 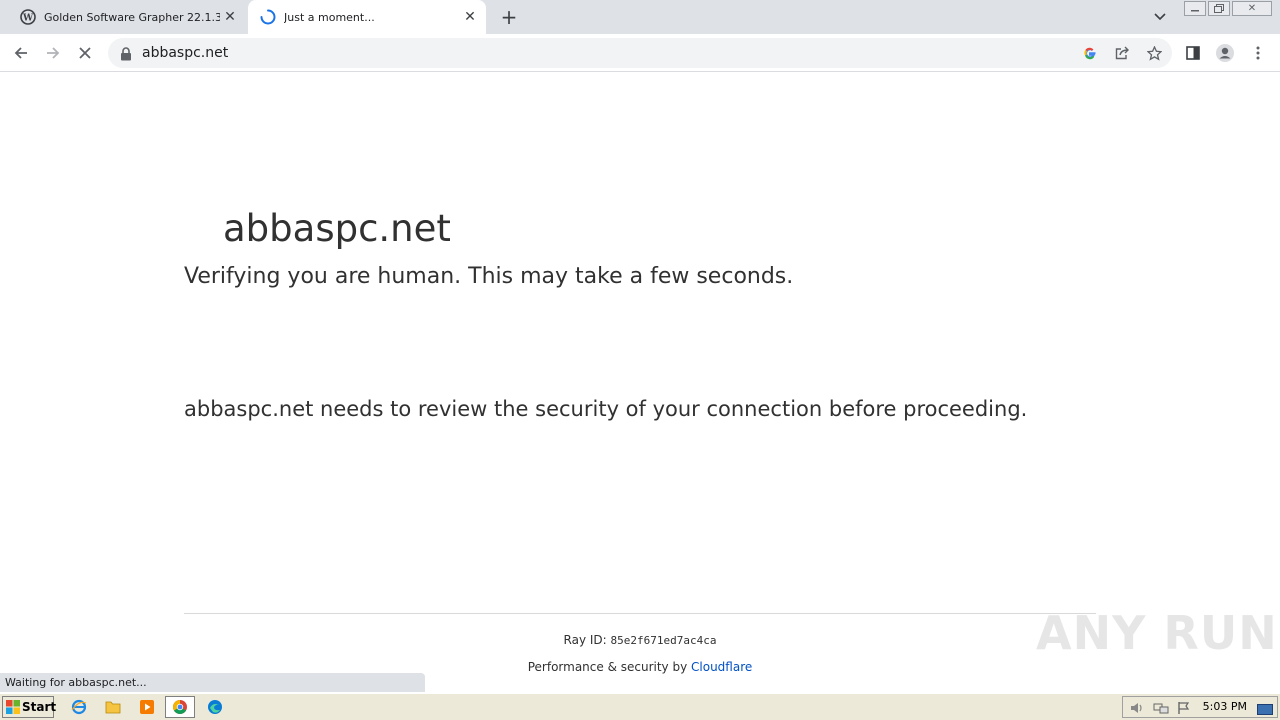 I want to click on show-desktop-icon, so click(x=1265, y=710).